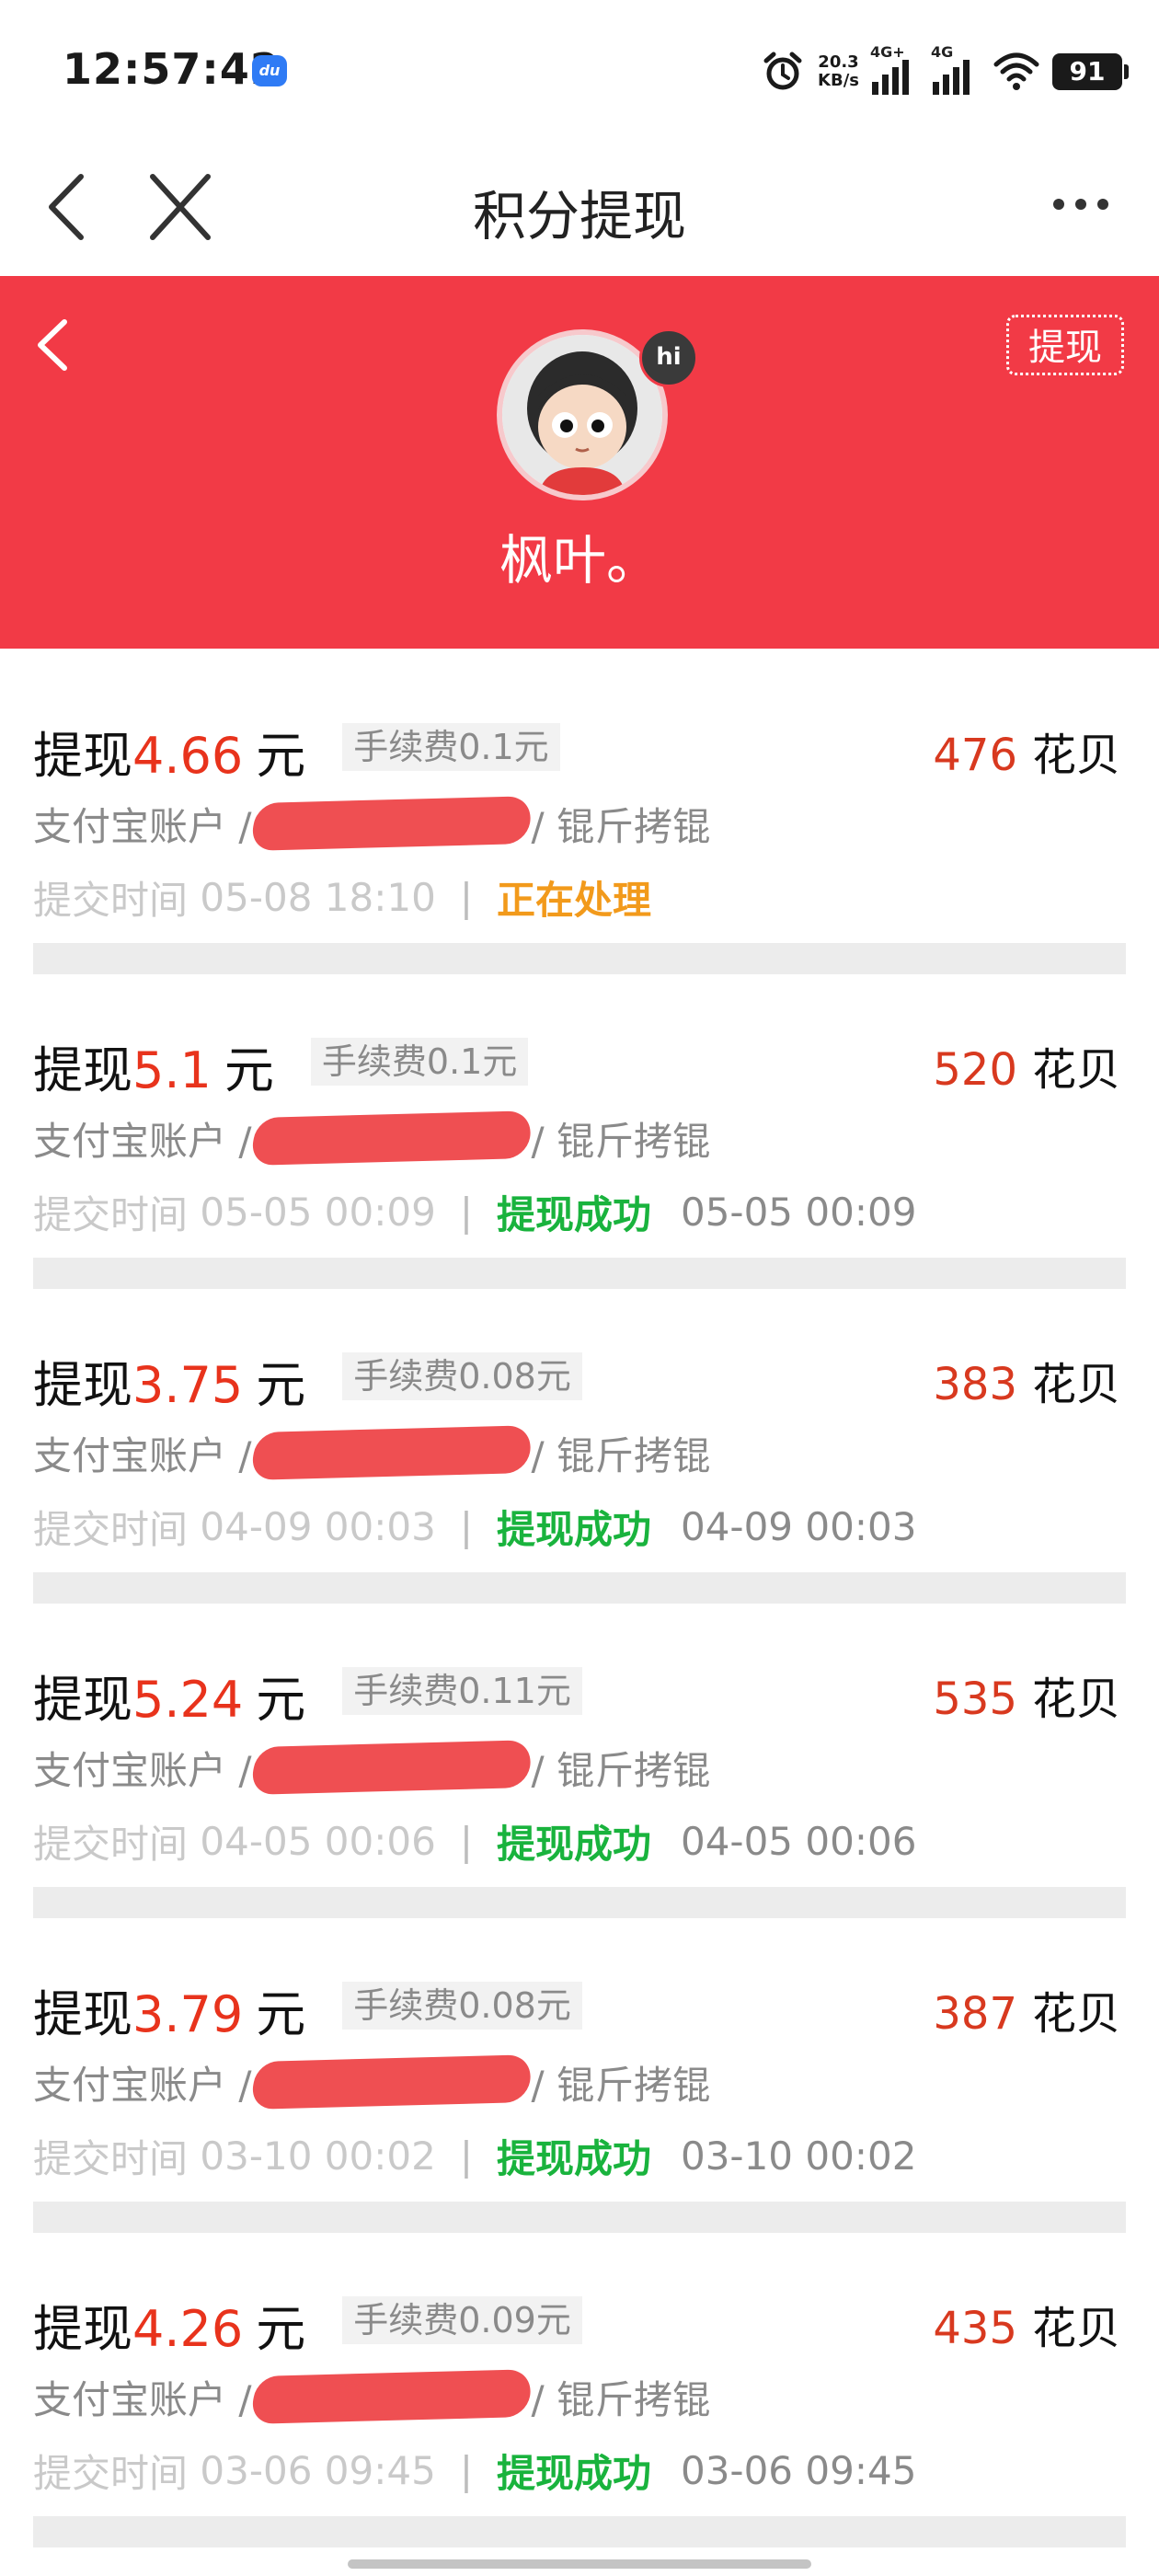 The width and height of the screenshot is (1159, 2576). Describe the element at coordinates (1026, 1380) in the screenshot. I see `points-cost: 383 花贝` at that location.